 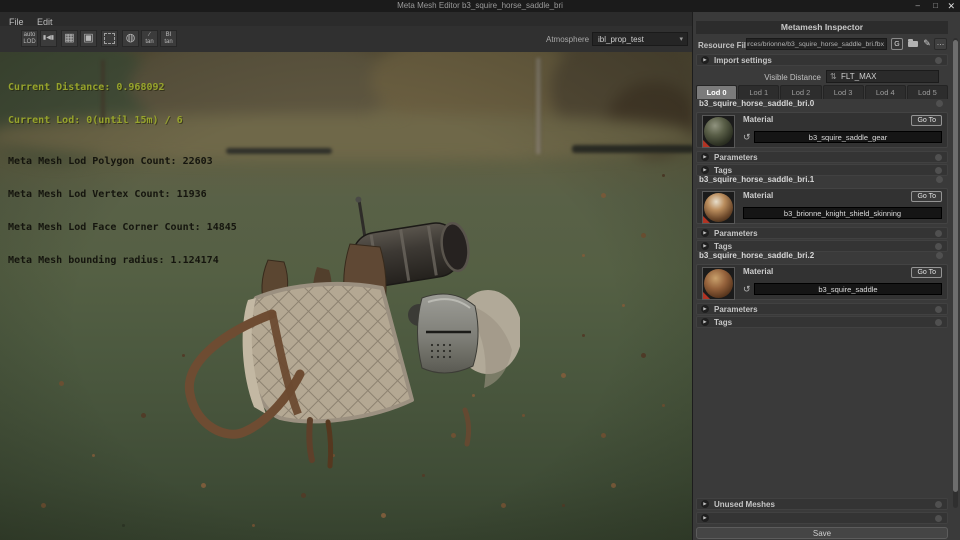 I want to click on mesh-section-header: b3_squire_horse_saddle_bri.1, so click(x=822, y=180).